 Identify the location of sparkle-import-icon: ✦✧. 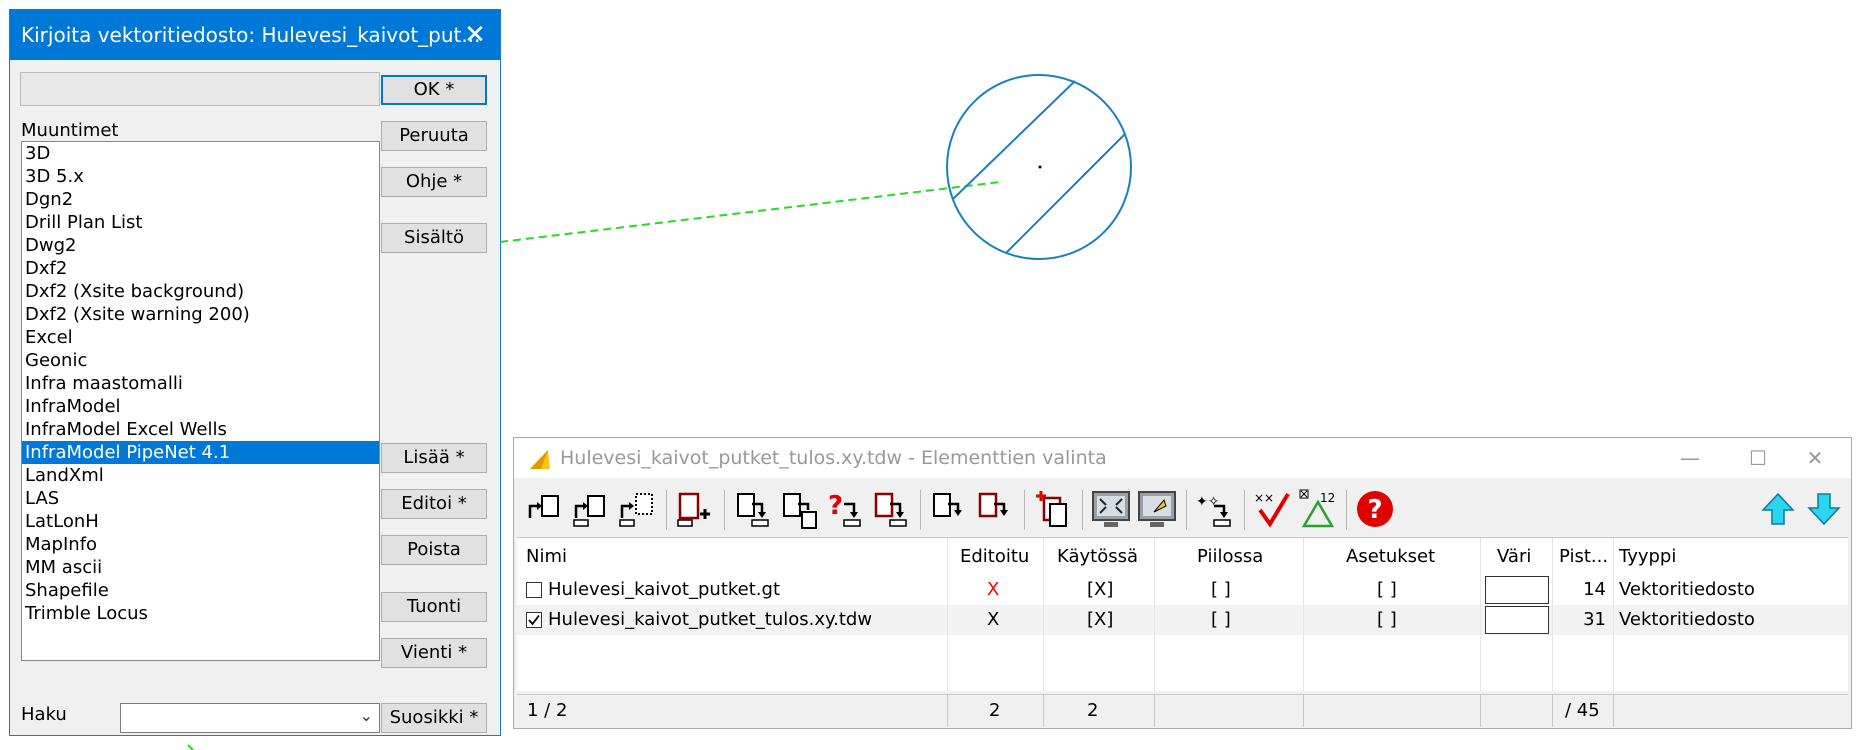
(1215, 509).